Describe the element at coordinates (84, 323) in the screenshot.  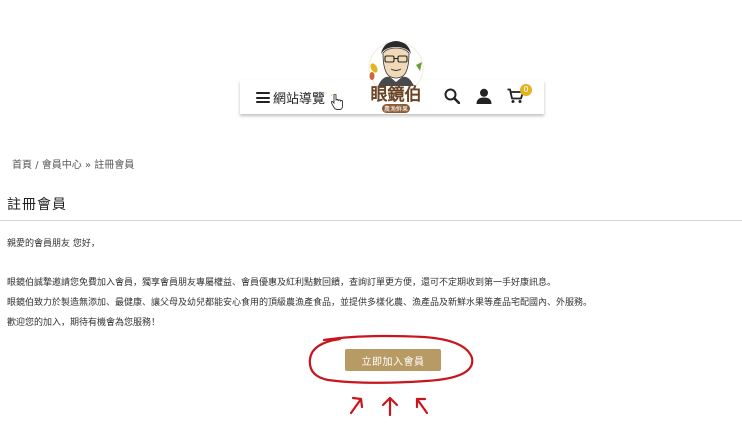
I see `welcome-paragraph: 歡迎您的加入，期待有機會為您服務！` at that location.